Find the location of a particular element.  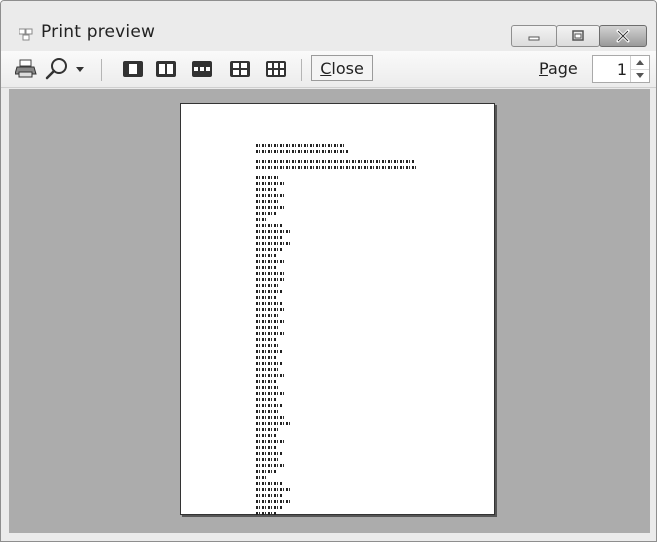

page-label-rest: age is located at coordinates (562, 68).